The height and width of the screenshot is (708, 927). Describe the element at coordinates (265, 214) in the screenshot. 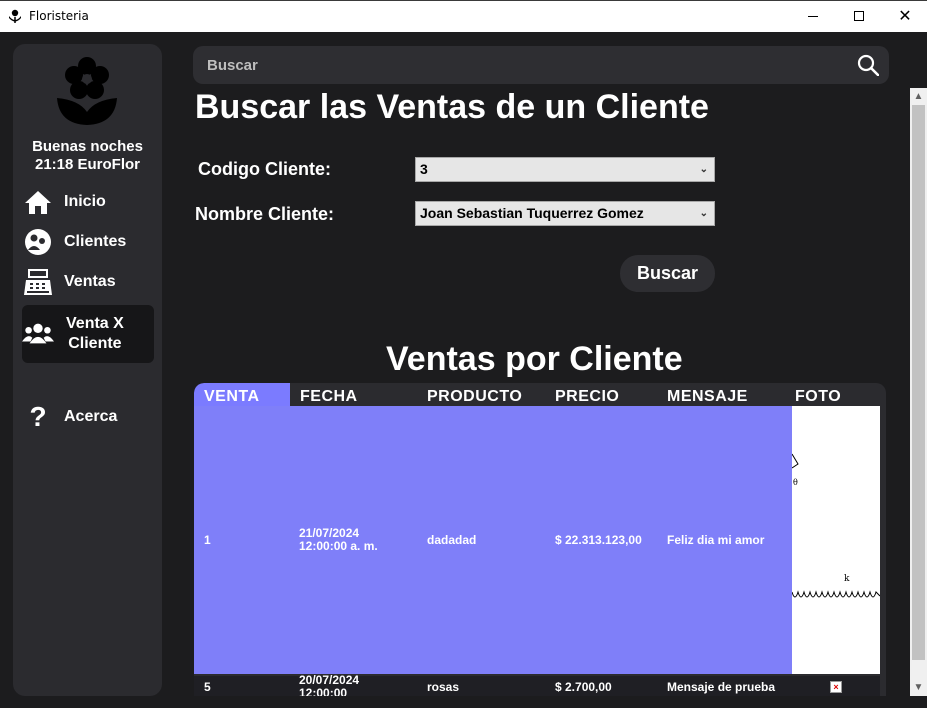

I see `nombre-cliente-label: Nombre Cliente:` at that location.